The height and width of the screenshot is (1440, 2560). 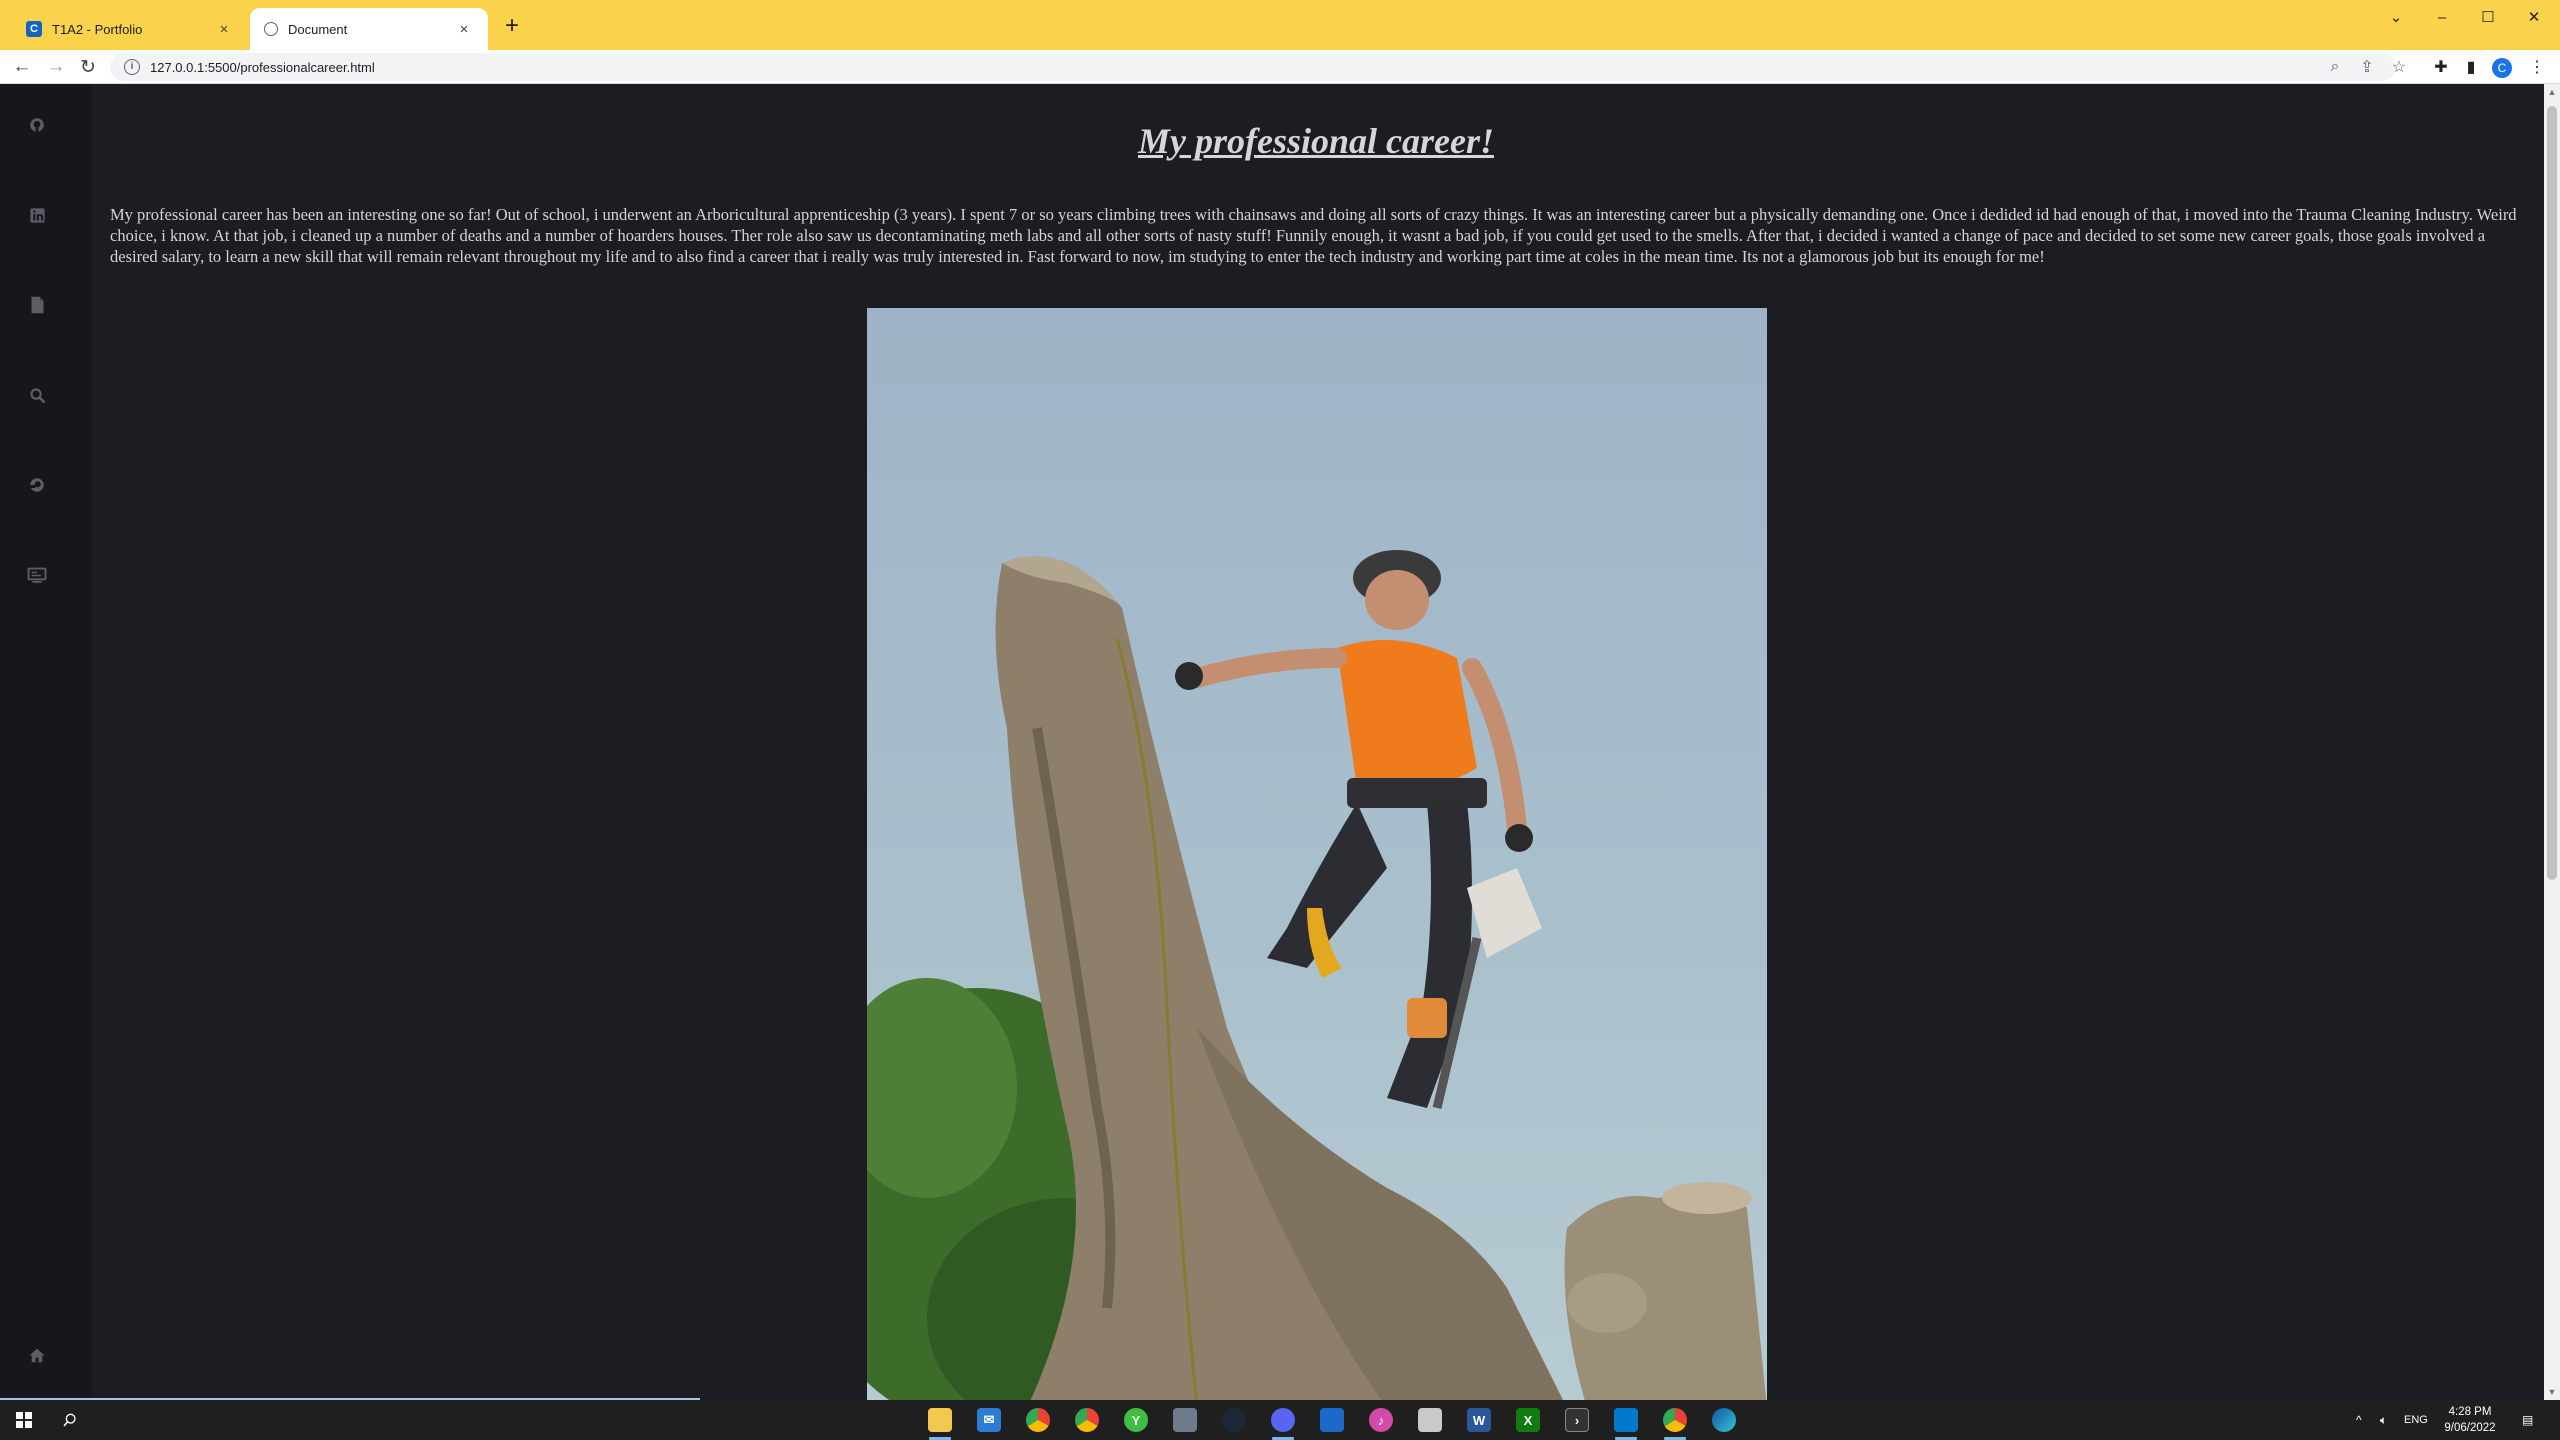 What do you see at coordinates (2552, 1392) in the screenshot?
I see `scroll-down-icon: ▼` at bounding box center [2552, 1392].